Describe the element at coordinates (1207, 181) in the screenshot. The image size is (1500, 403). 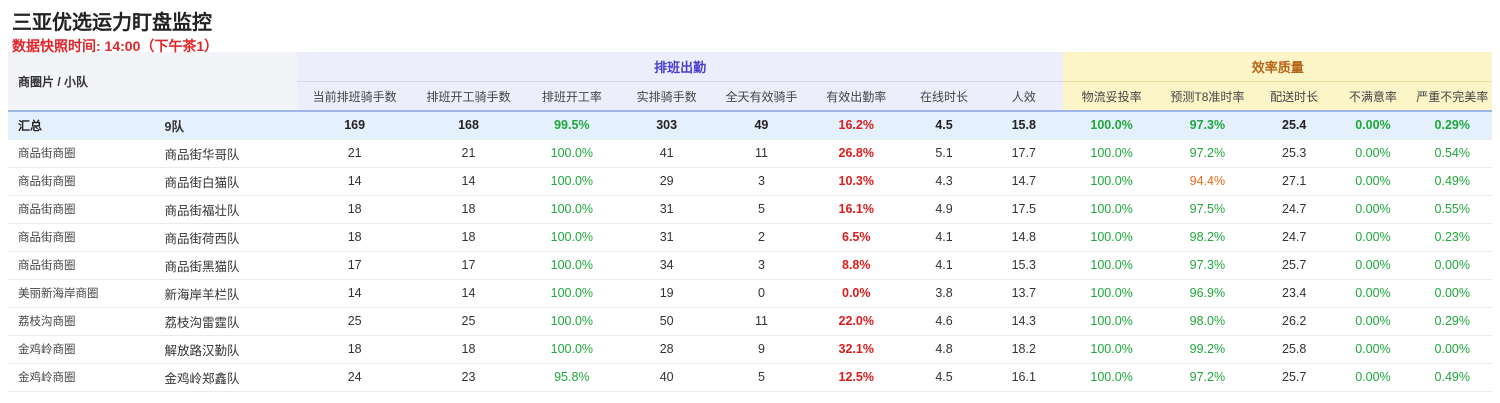
I see `value-cell: 94.4%` at that location.